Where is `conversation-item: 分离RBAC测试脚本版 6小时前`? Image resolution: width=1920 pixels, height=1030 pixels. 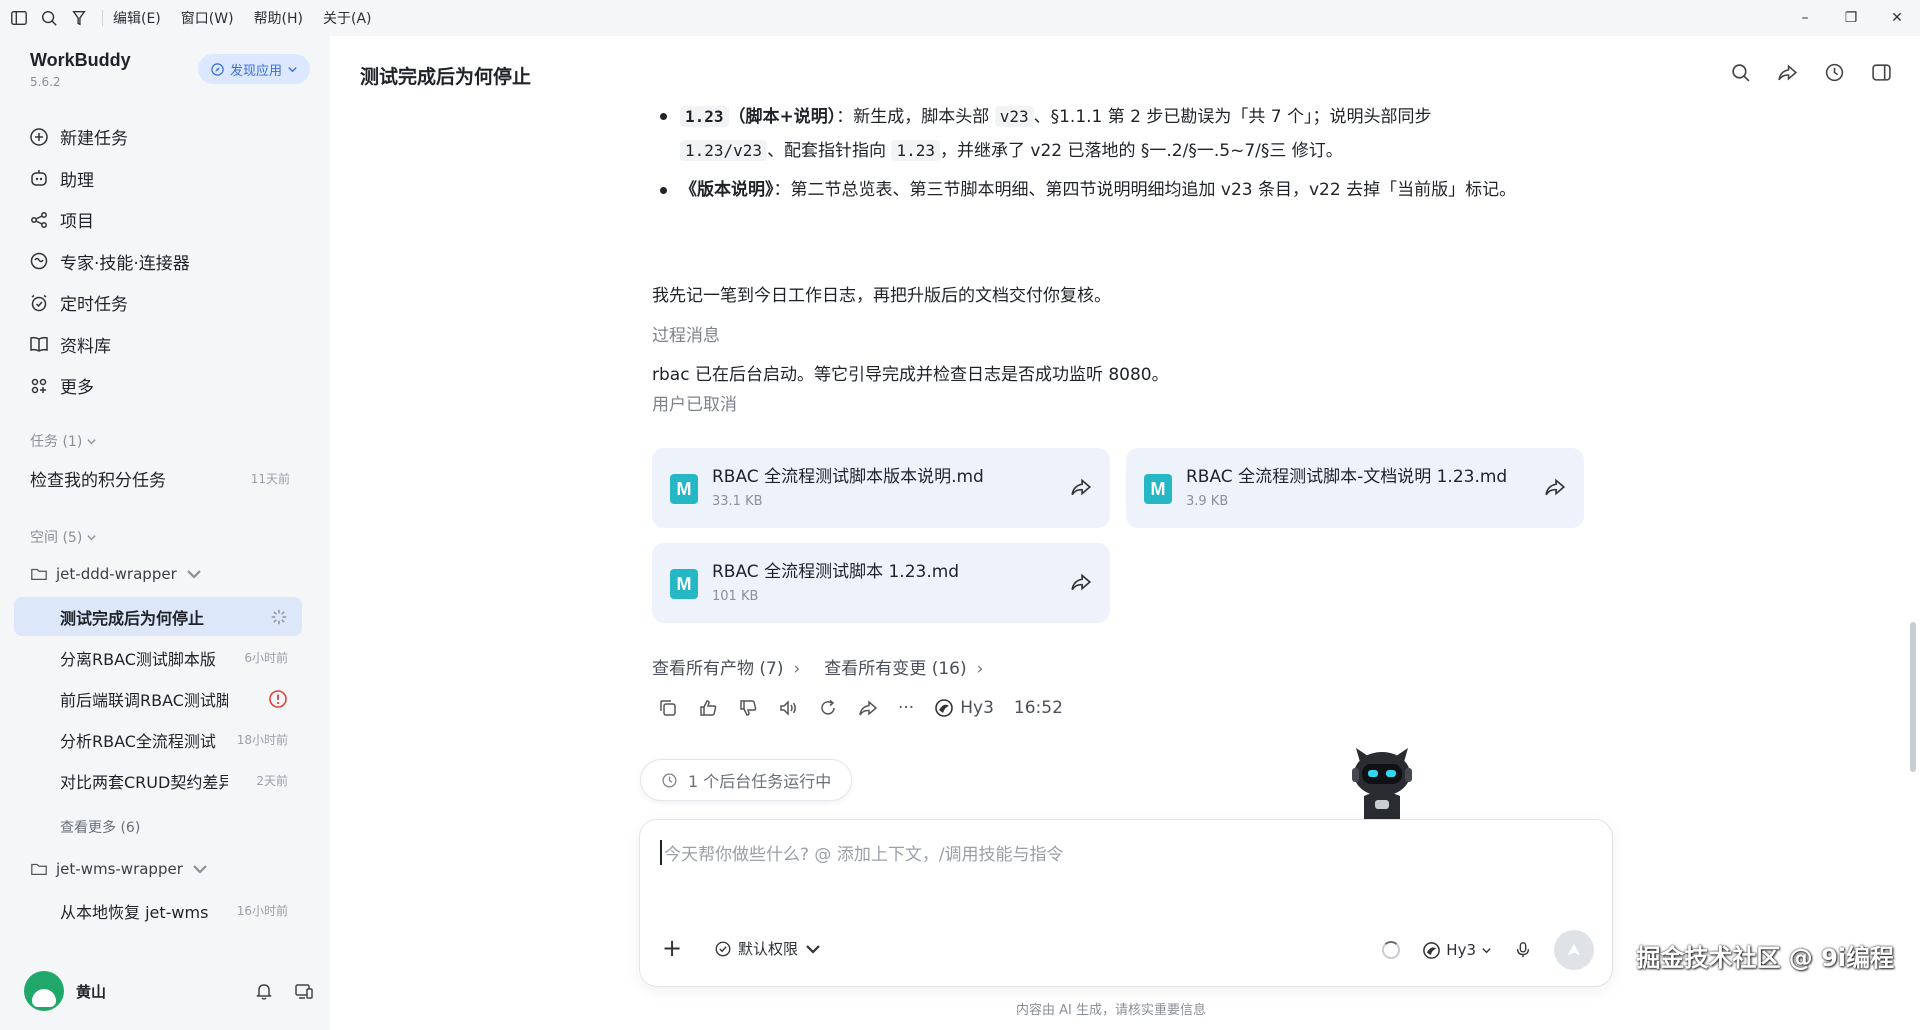 conversation-item: 分离RBAC测试脚本版 6小时前 is located at coordinates (158, 657).